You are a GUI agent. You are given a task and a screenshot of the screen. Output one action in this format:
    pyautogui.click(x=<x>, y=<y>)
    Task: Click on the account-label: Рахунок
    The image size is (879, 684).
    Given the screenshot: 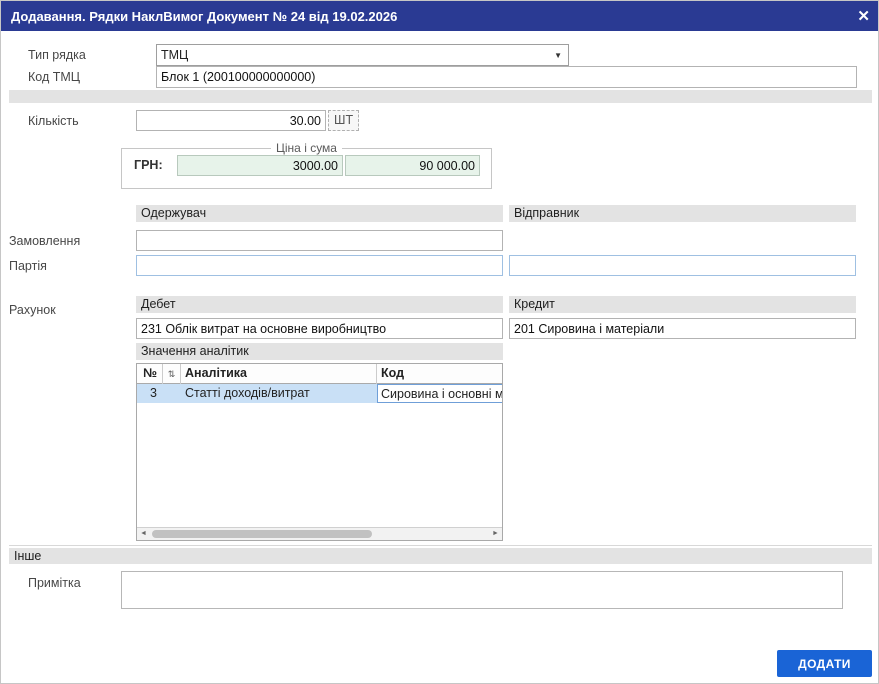 What is the action you would take?
    pyautogui.click(x=32, y=310)
    